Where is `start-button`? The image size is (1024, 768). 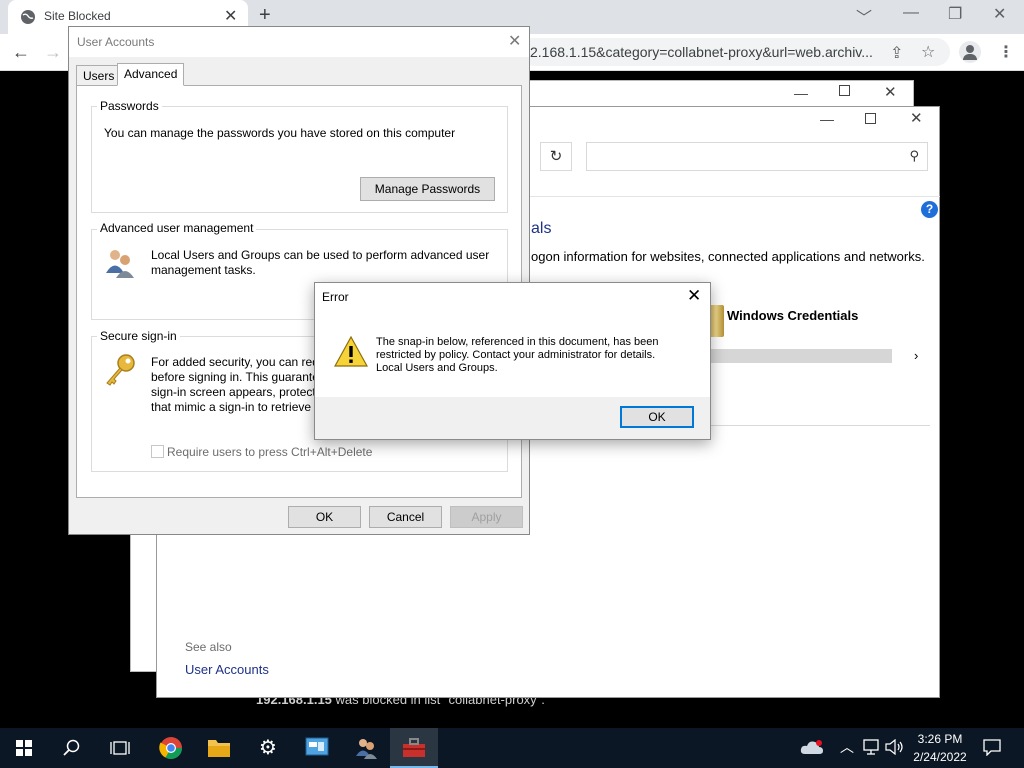 start-button is located at coordinates (24, 748).